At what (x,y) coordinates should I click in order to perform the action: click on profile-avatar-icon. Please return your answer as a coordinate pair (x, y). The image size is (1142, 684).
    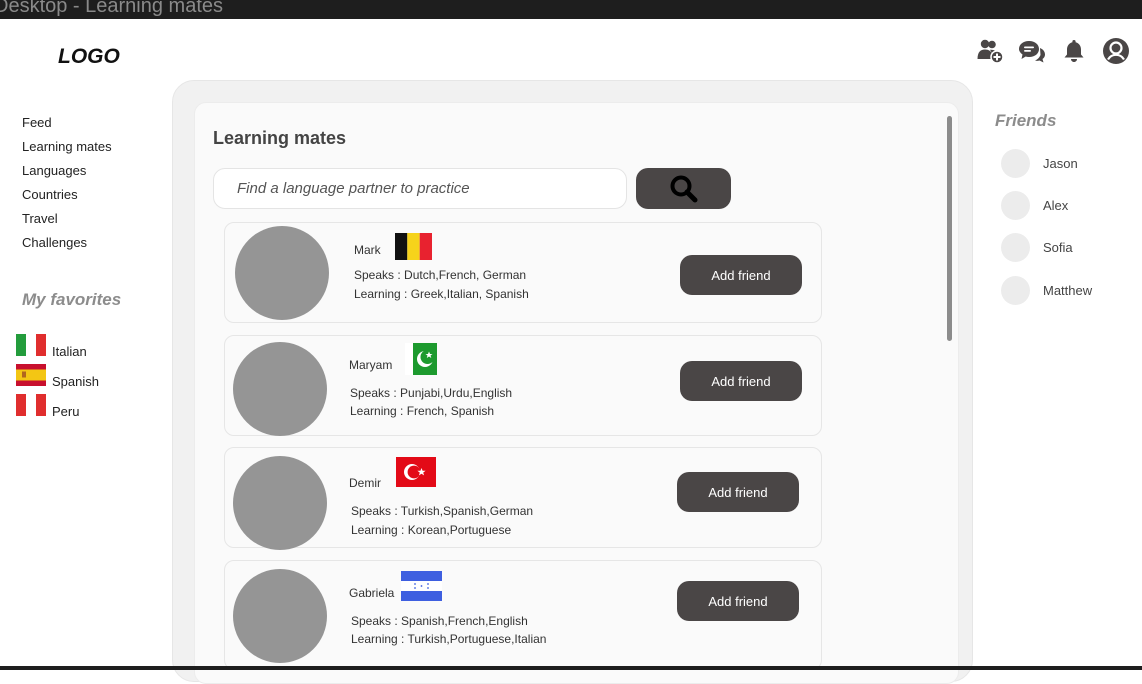
    Looking at the image, I should click on (1116, 51).